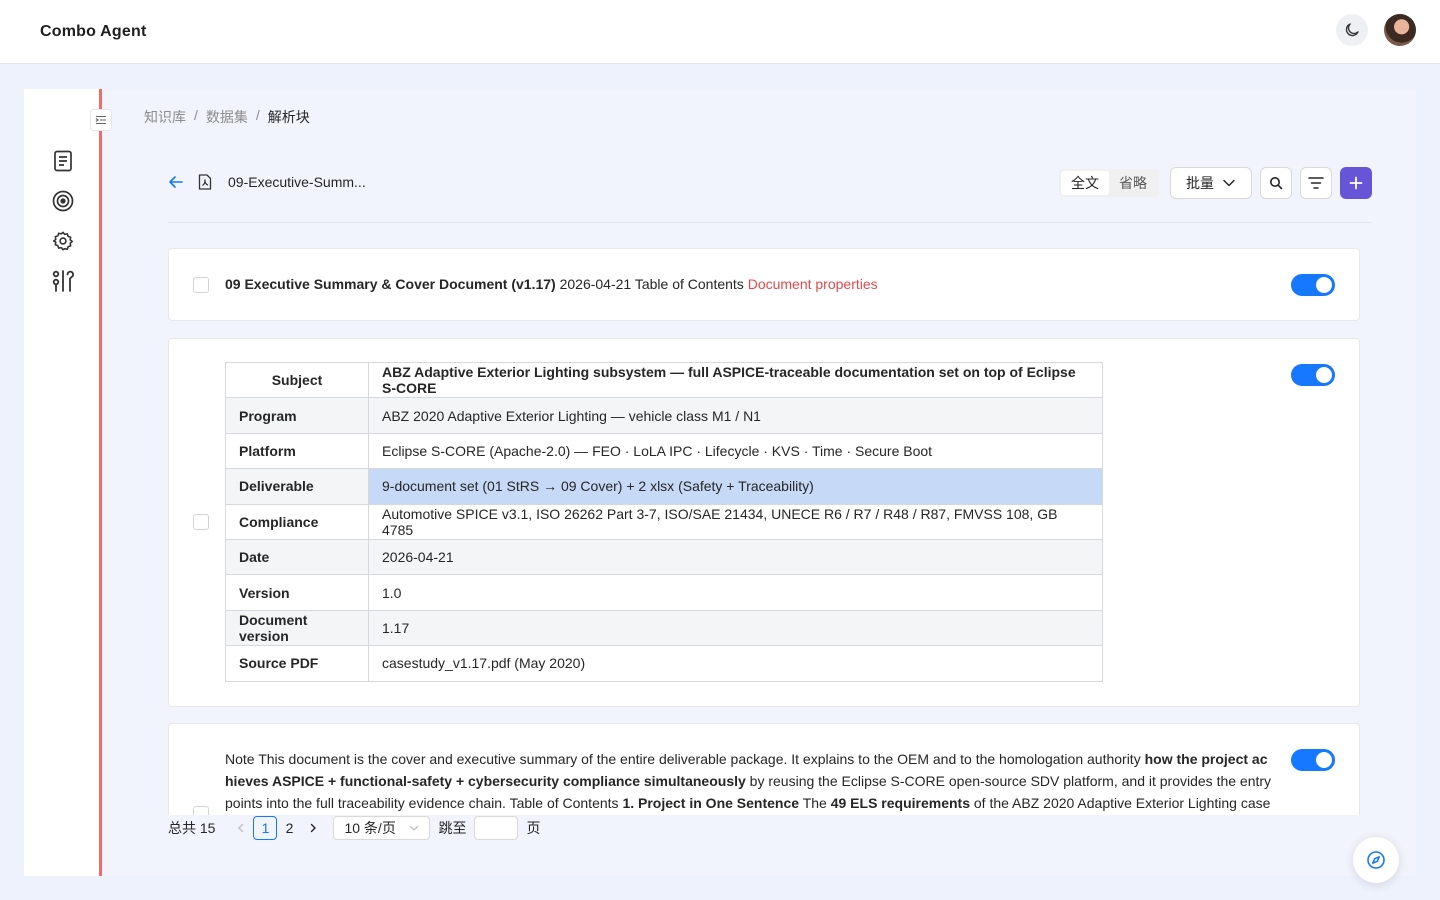 The height and width of the screenshot is (900, 1440). I want to click on chevron-left-icon, so click(241, 828).